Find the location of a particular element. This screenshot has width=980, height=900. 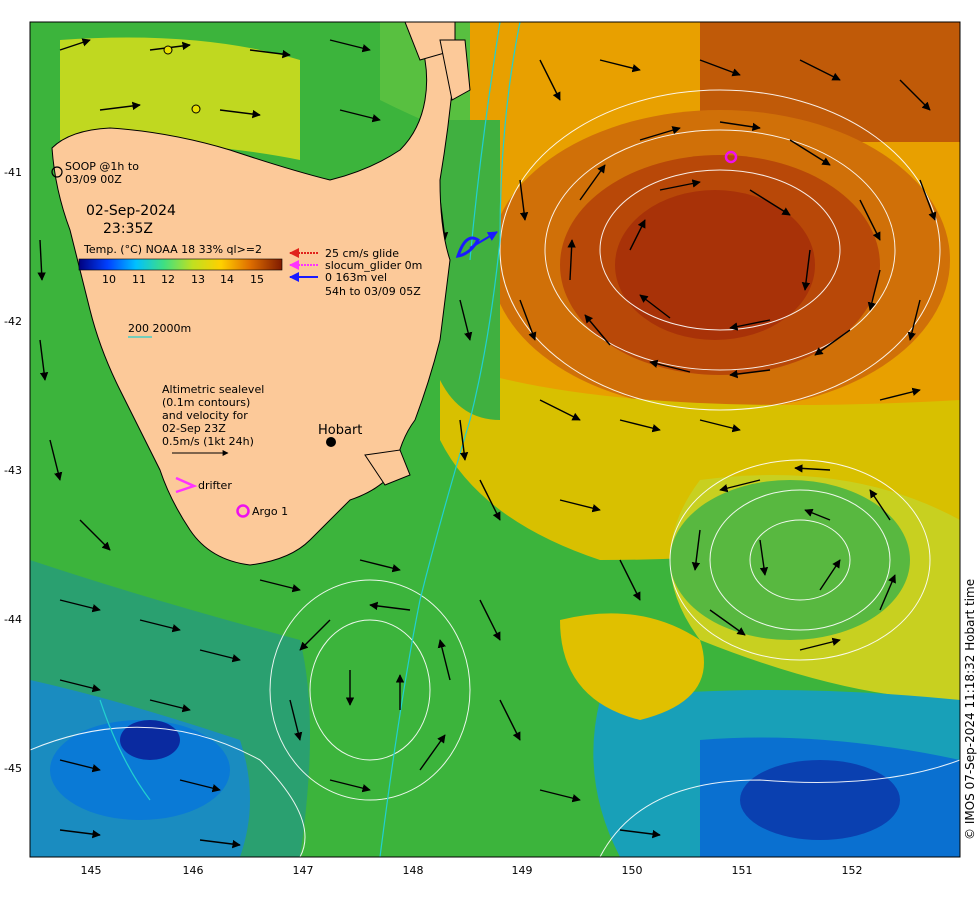

glider-legend-line3: 0 163m vel is located at coordinates (356, 277).